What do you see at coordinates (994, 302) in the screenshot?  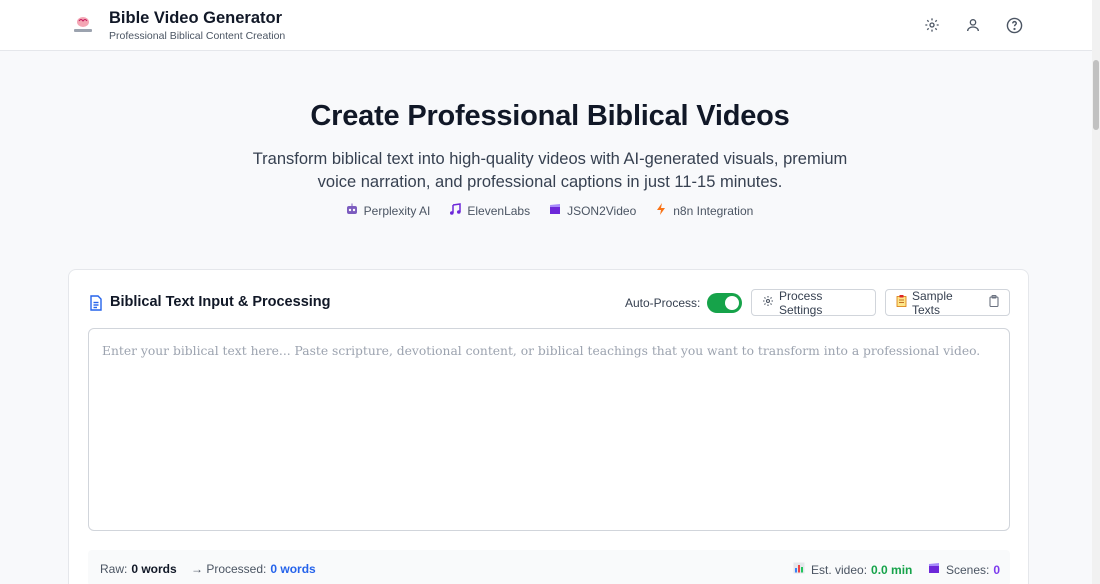 I see `clipboard-icon` at bounding box center [994, 302].